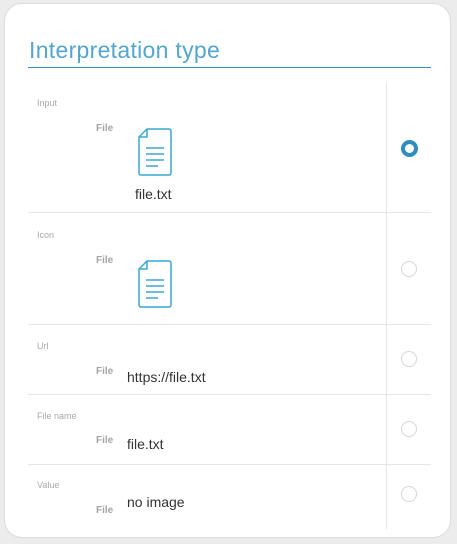 The width and height of the screenshot is (457, 544). I want to click on option-type-label: Icon, so click(46, 235).